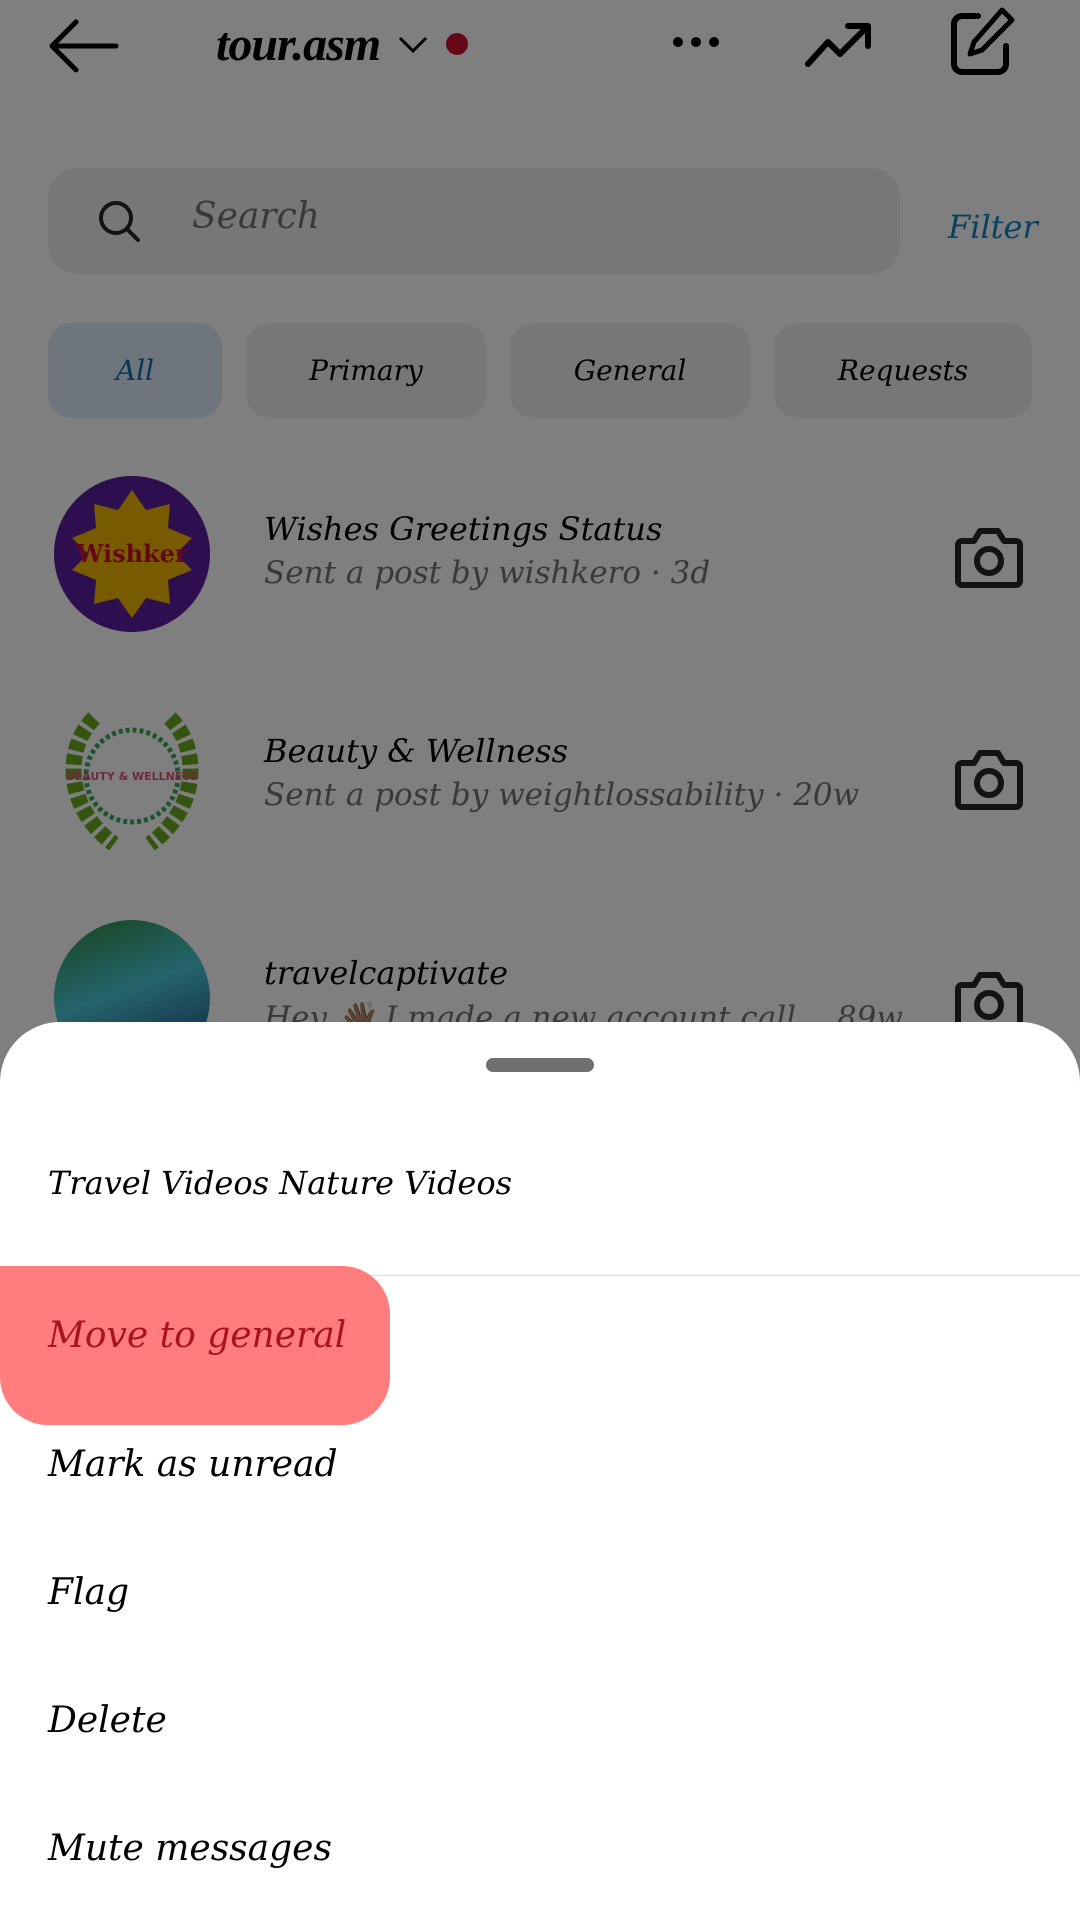 This screenshot has height=1920, width=1080. Describe the element at coordinates (193, 1464) in the screenshot. I see `menu-item-mark-as-unread: Mark as unread` at that location.